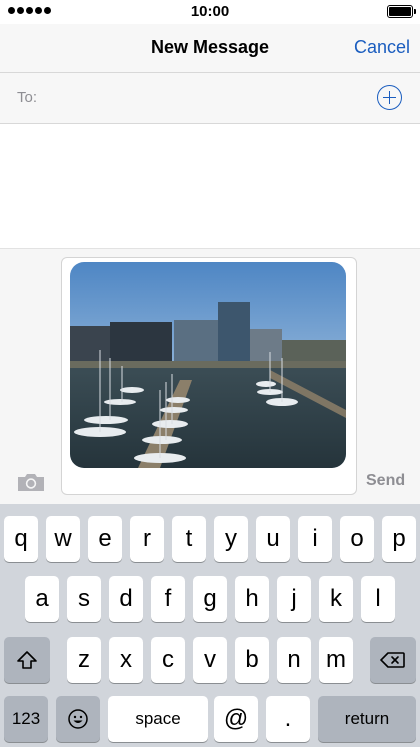  I want to click on delete-key, so click(393, 660).